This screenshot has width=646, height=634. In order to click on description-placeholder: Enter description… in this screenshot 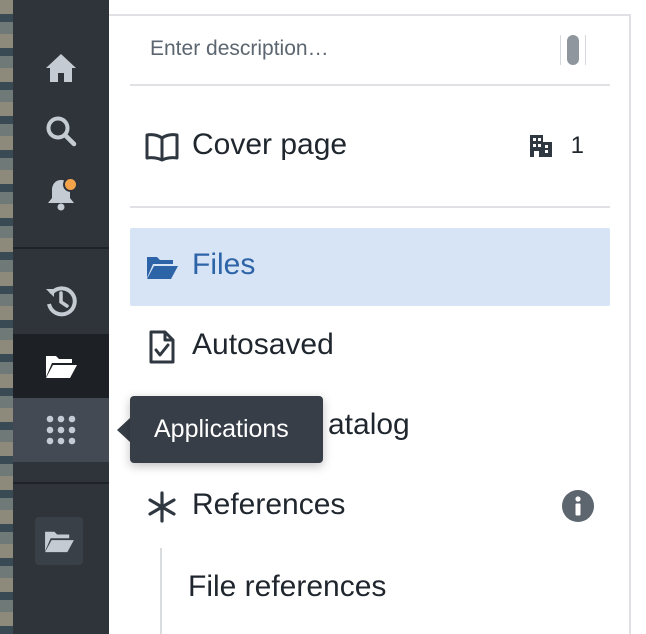, I will do `click(239, 48)`.